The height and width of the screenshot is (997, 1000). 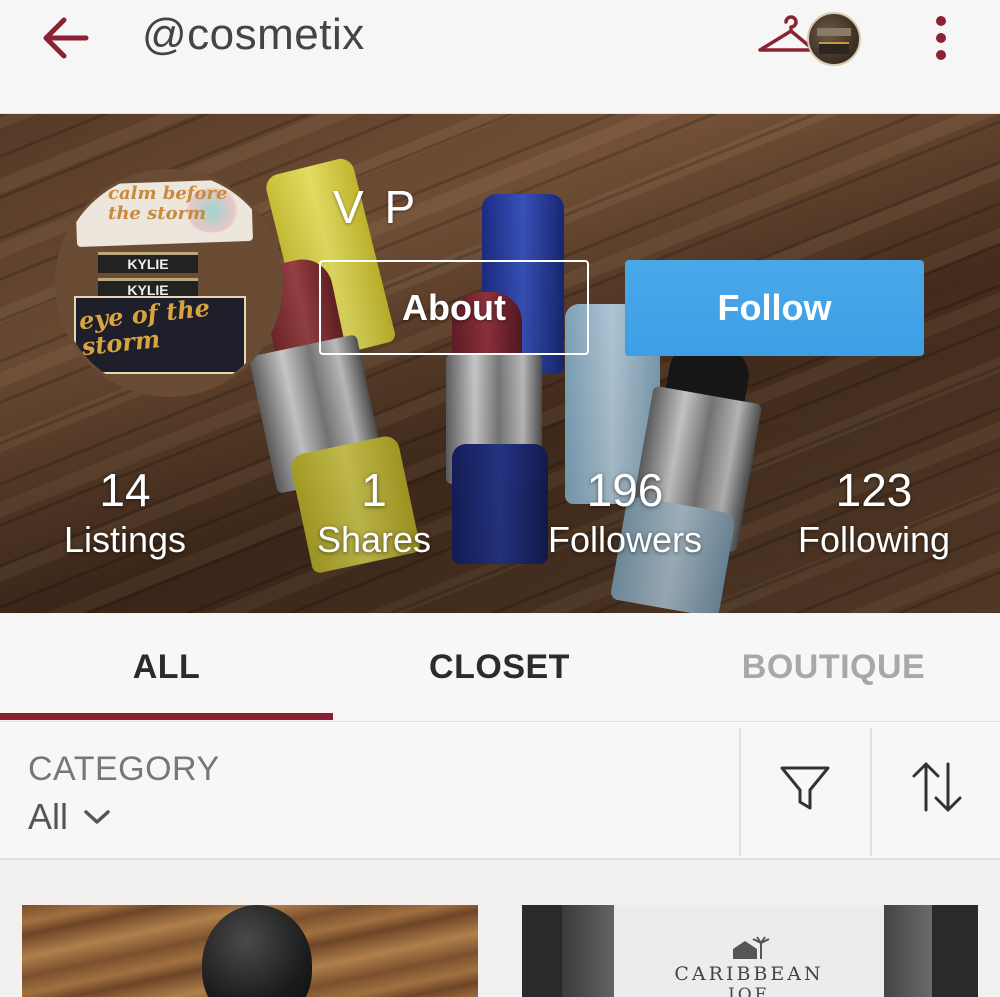 What do you see at coordinates (97, 817) in the screenshot?
I see `chevron-down-icon` at bounding box center [97, 817].